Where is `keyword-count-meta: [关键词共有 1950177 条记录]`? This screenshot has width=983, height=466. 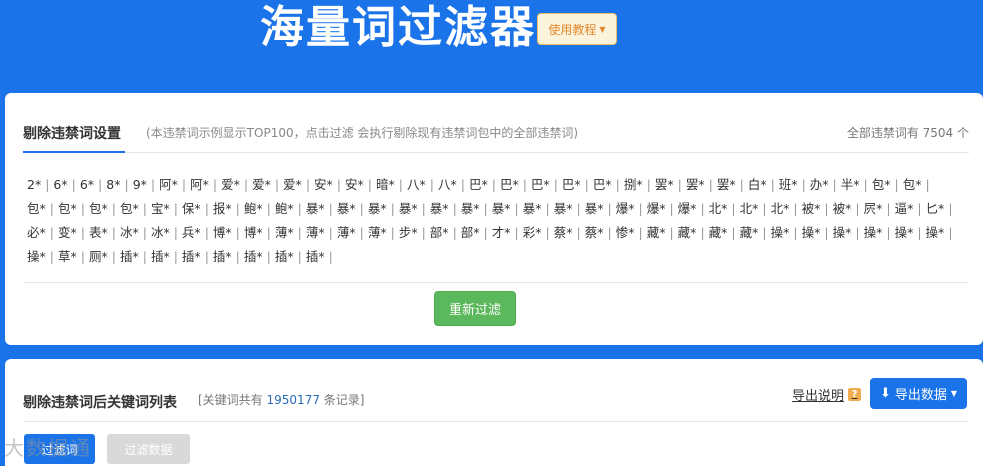 keyword-count-meta: [关键词共有 1950177 条记录] is located at coordinates (281, 399).